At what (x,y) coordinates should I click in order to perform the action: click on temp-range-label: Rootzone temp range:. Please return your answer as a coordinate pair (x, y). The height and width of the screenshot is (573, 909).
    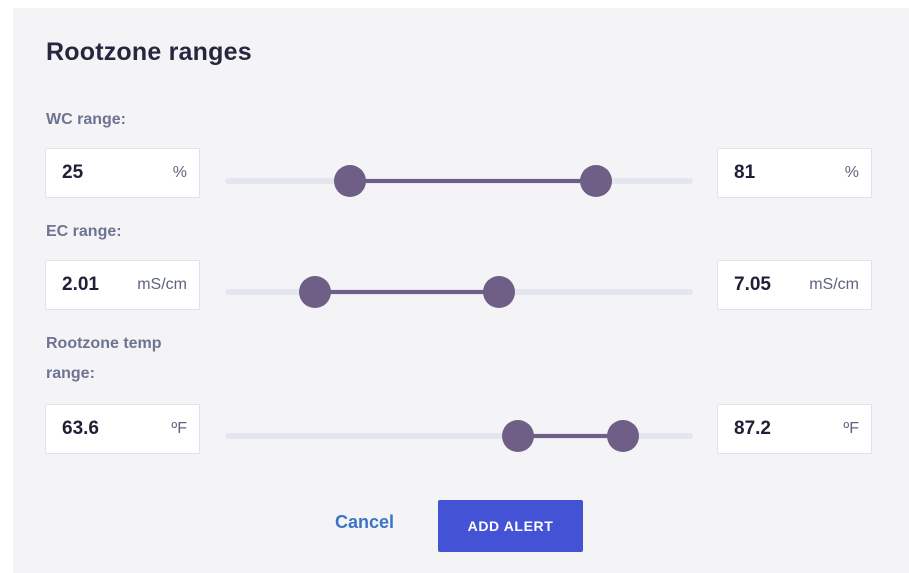
    Looking at the image, I should click on (104, 358).